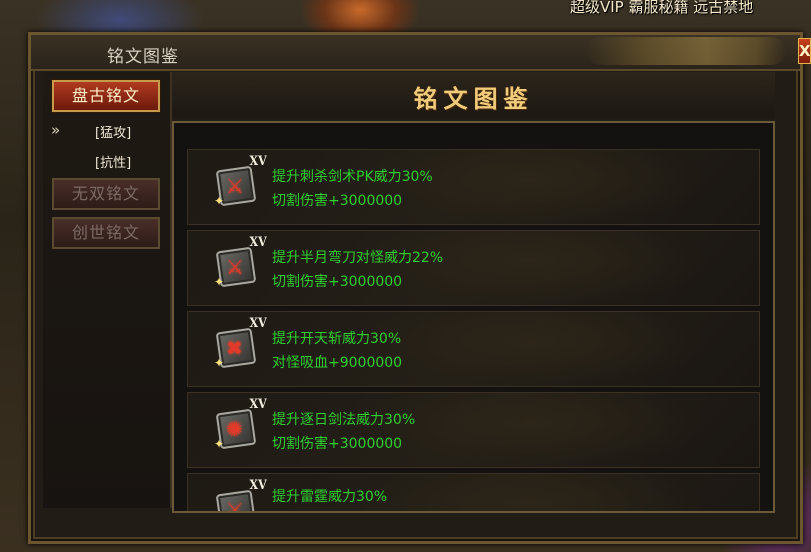 This screenshot has height=552, width=811. What do you see at coordinates (686, 51) in the screenshot?
I see `dragon-ornament-icon` at bounding box center [686, 51].